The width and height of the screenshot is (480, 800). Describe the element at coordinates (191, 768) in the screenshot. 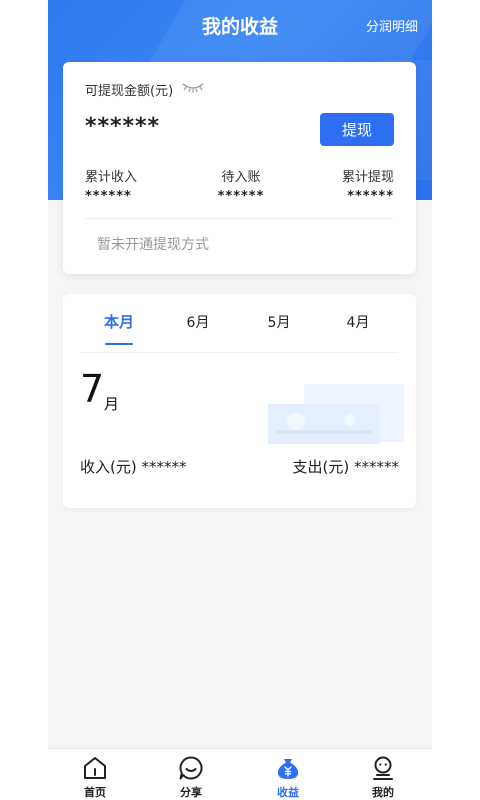

I see `share-chat-icon` at that location.